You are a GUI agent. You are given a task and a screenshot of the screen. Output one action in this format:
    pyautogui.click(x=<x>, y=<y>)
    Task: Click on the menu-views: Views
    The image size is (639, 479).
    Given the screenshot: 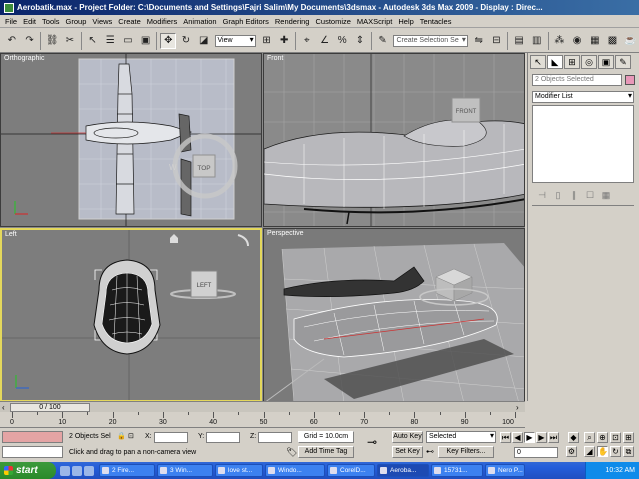 What is the action you would take?
    pyautogui.click(x=102, y=21)
    